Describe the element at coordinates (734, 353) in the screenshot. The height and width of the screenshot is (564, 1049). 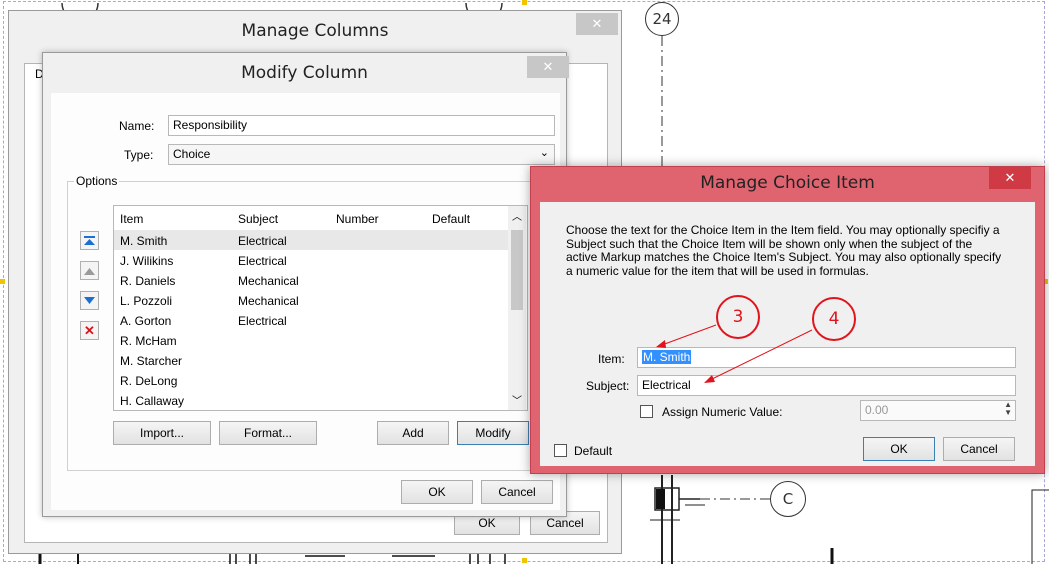
I see `annotation-arrows` at that location.